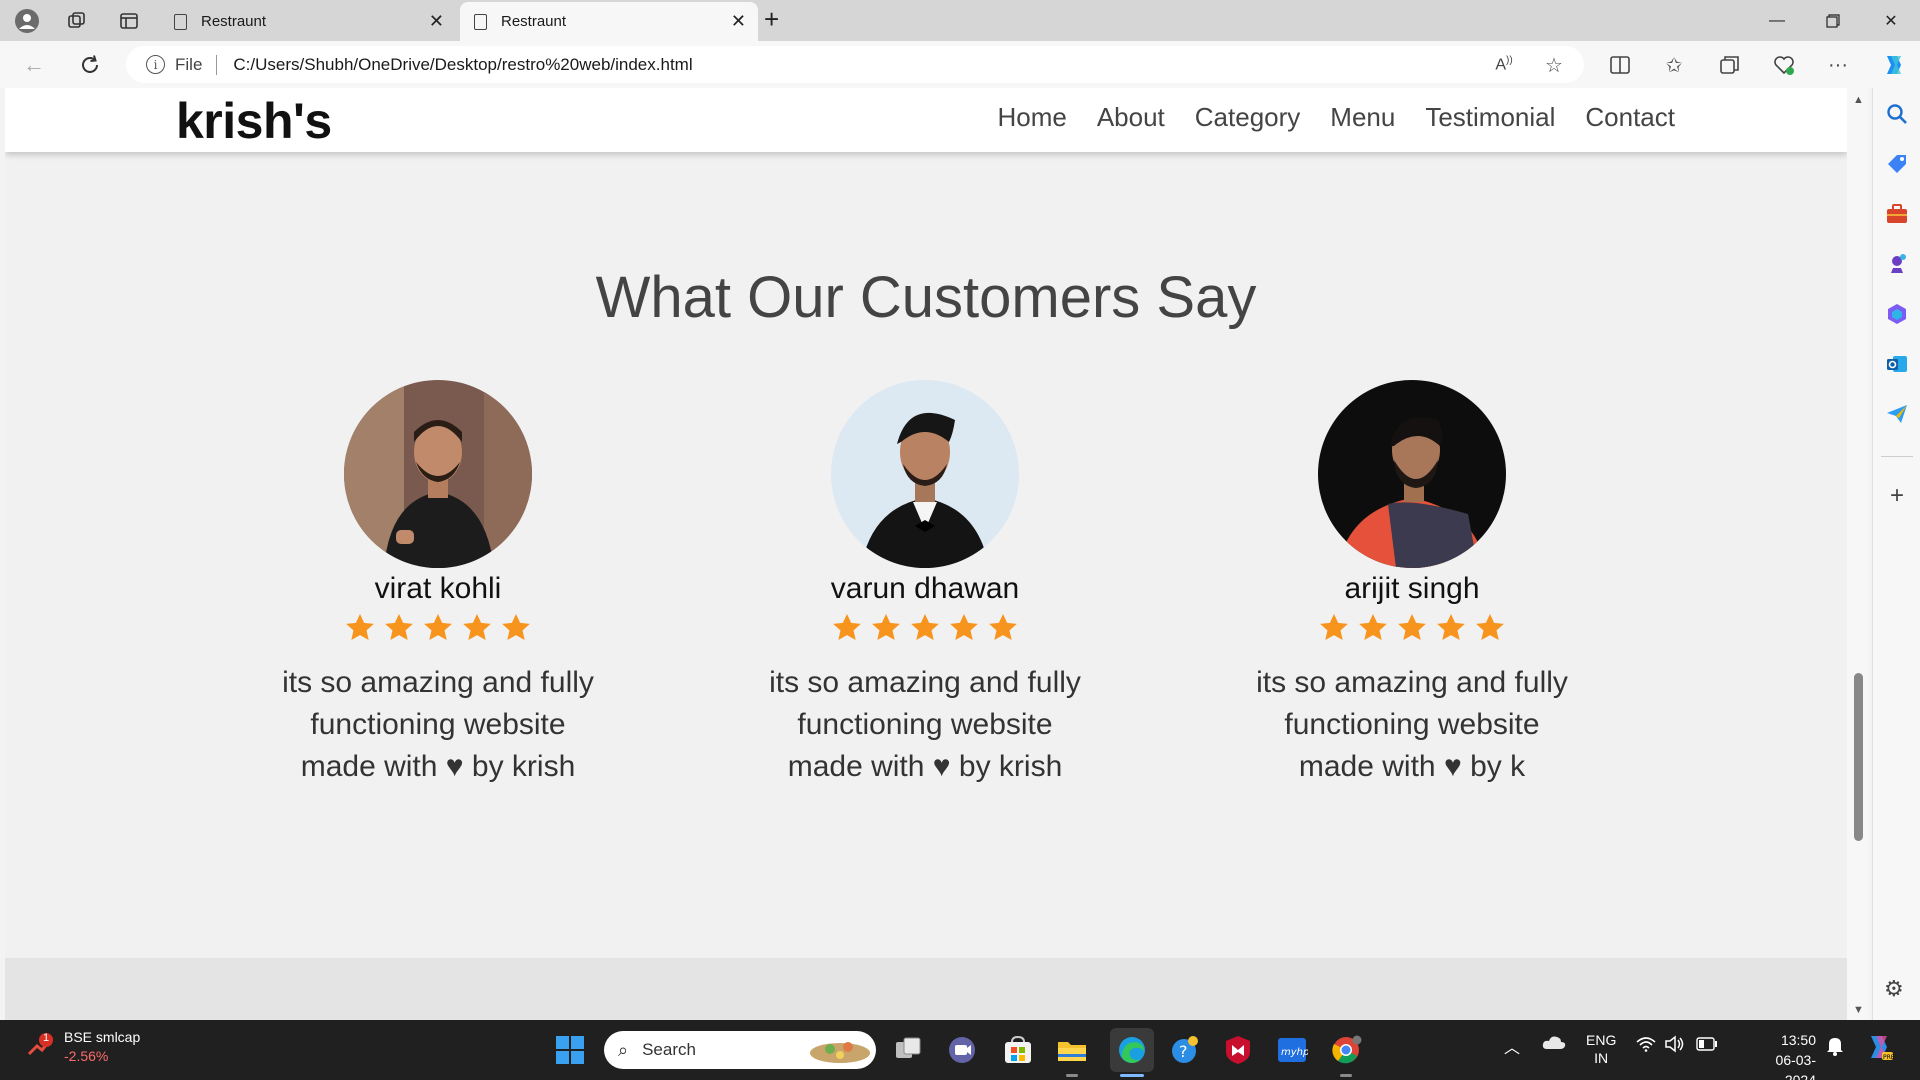  I want to click on wifi-icon, so click(1646, 1045).